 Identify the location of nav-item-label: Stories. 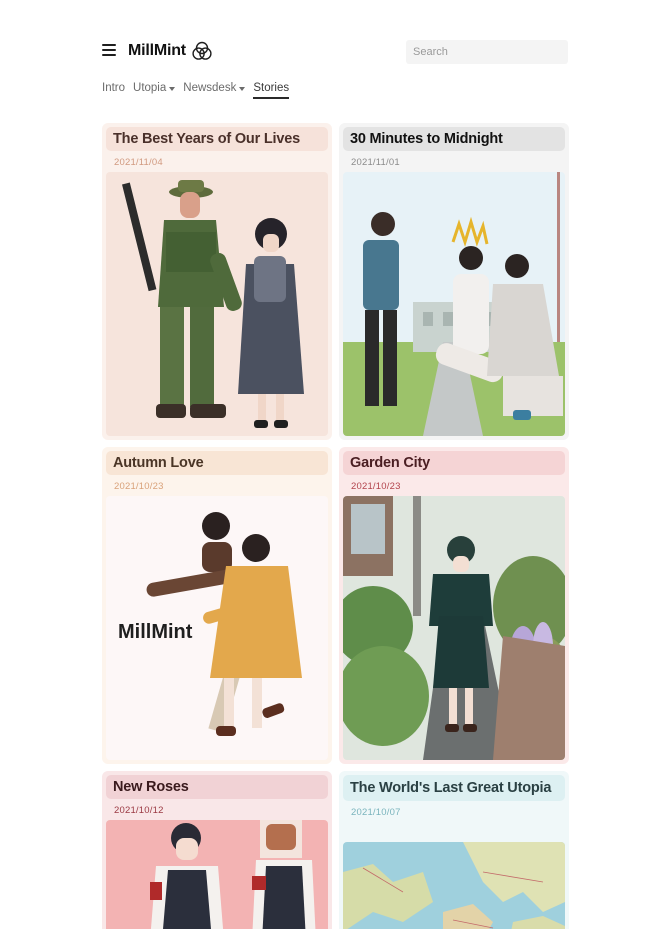
(271, 88).